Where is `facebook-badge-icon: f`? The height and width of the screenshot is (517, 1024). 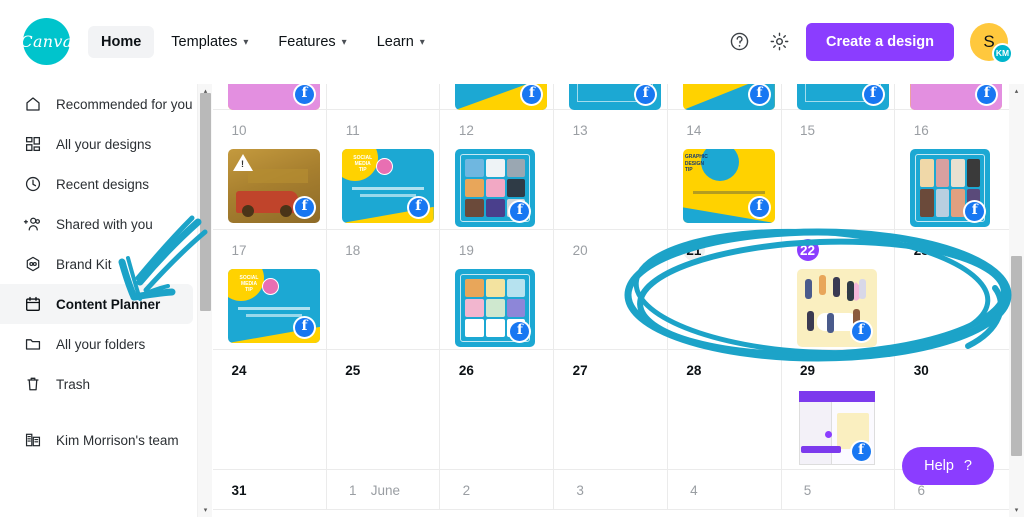
facebook-badge-icon: f is located at coordinates (304, 95).